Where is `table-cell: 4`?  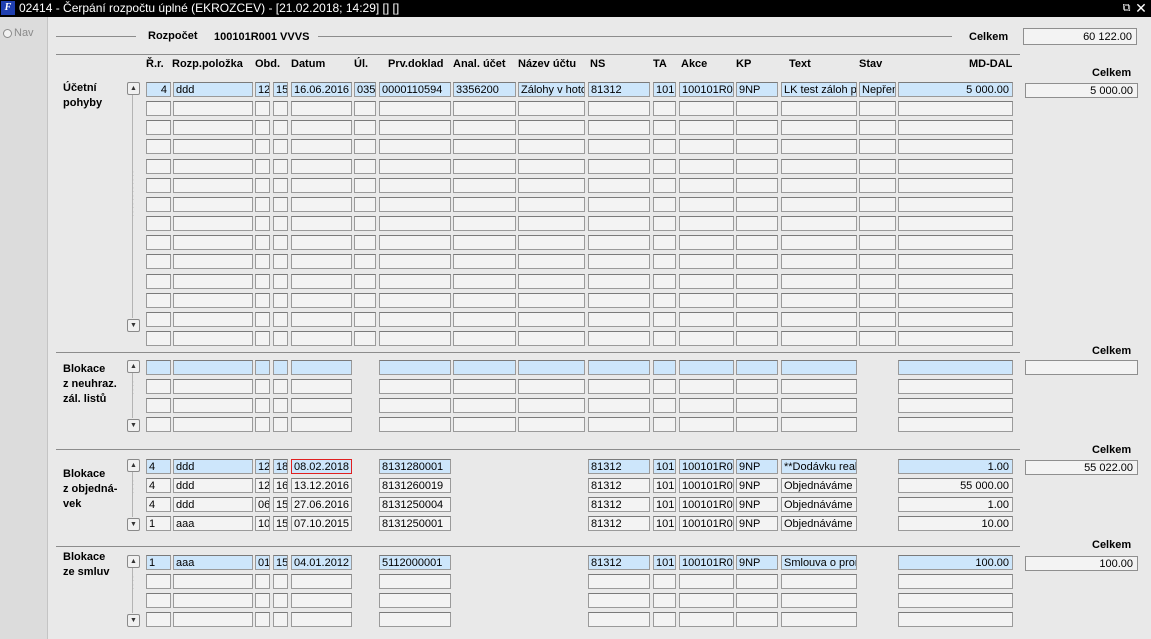
table-cell: 4 is located at coordinates (158, 466).